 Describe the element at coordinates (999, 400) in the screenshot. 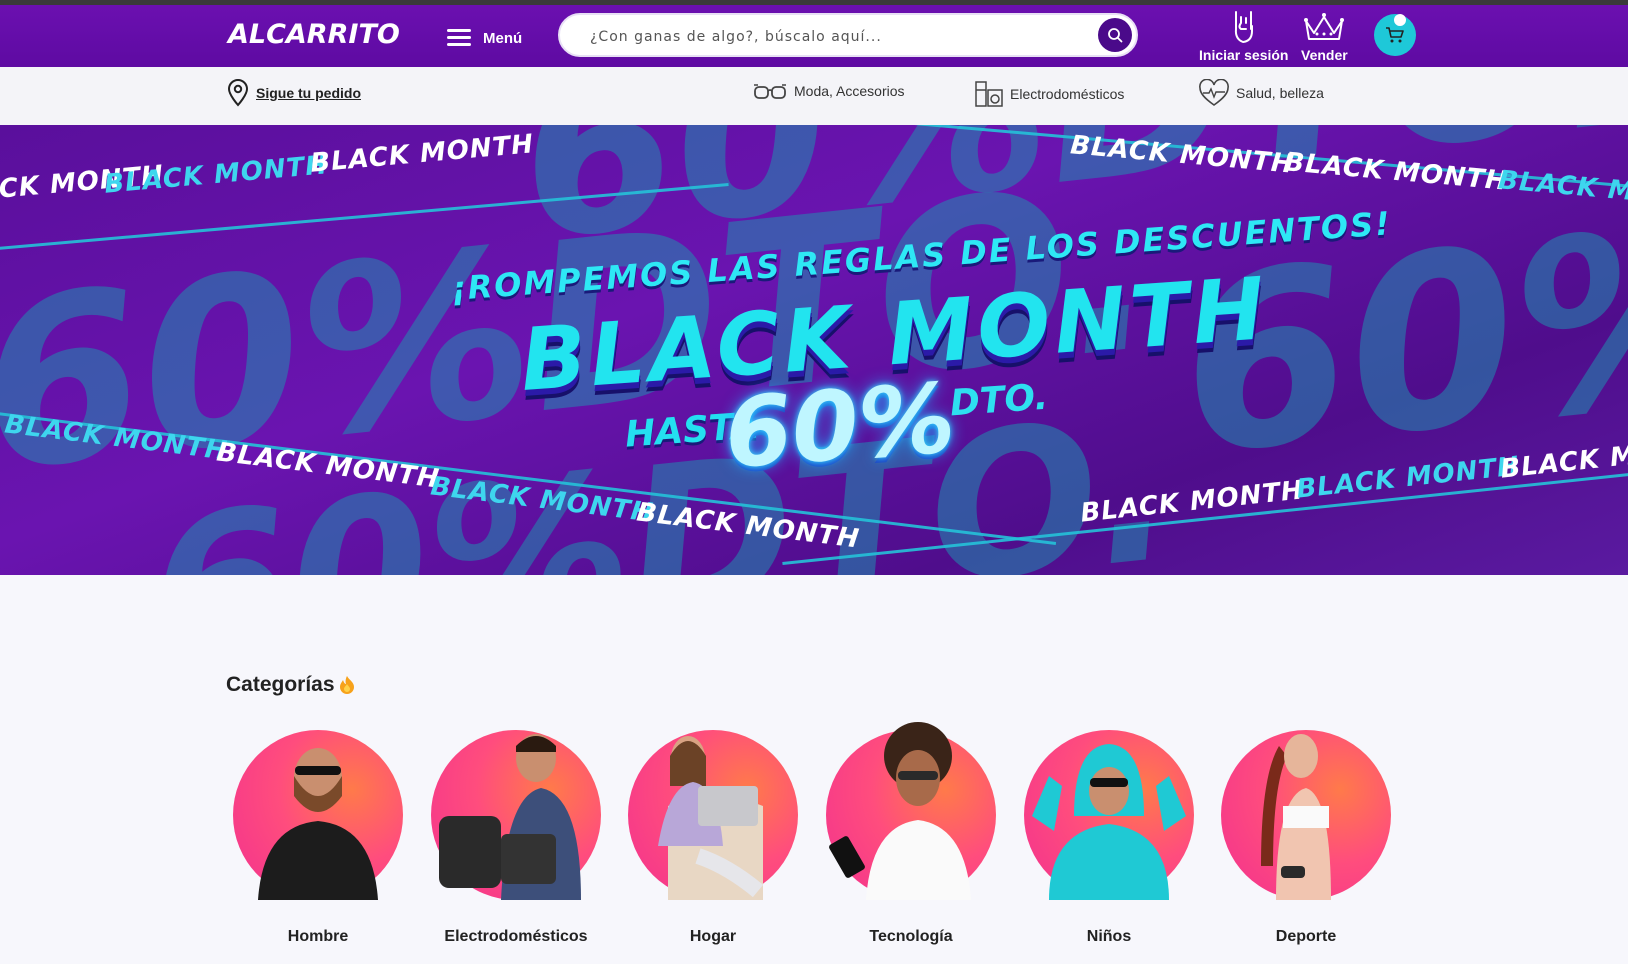

I see `banner-dto: DTO.` at that location.